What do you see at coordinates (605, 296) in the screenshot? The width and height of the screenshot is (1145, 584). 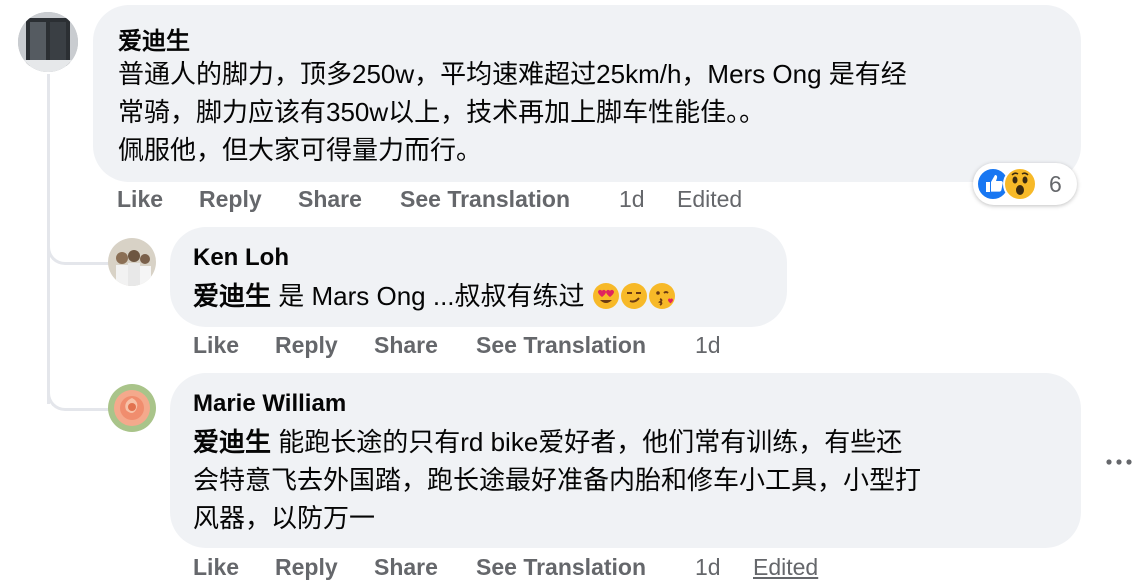 I see `heart-eyes-emoji-icon` at bounding box center [605, 296].